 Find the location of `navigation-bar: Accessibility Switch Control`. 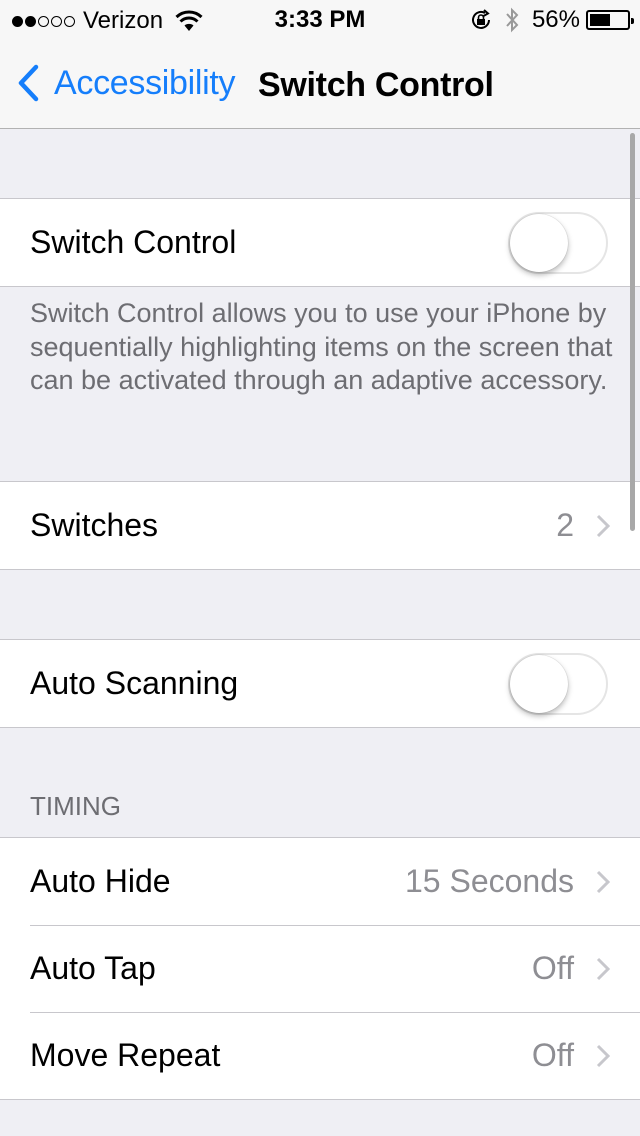

navigation-bar: Accessibility Switch Control is located at coordinates (320, 84).